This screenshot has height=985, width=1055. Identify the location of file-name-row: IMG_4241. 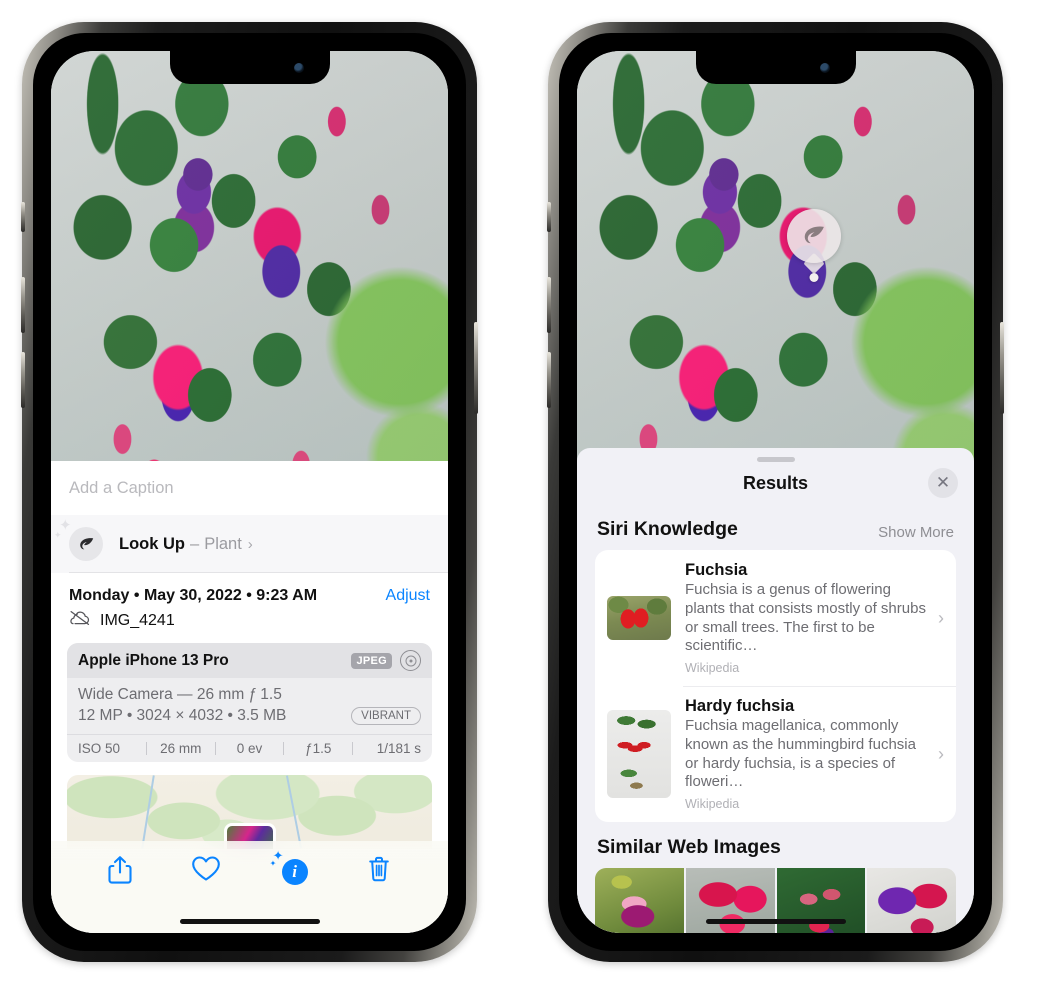
(249, 625).